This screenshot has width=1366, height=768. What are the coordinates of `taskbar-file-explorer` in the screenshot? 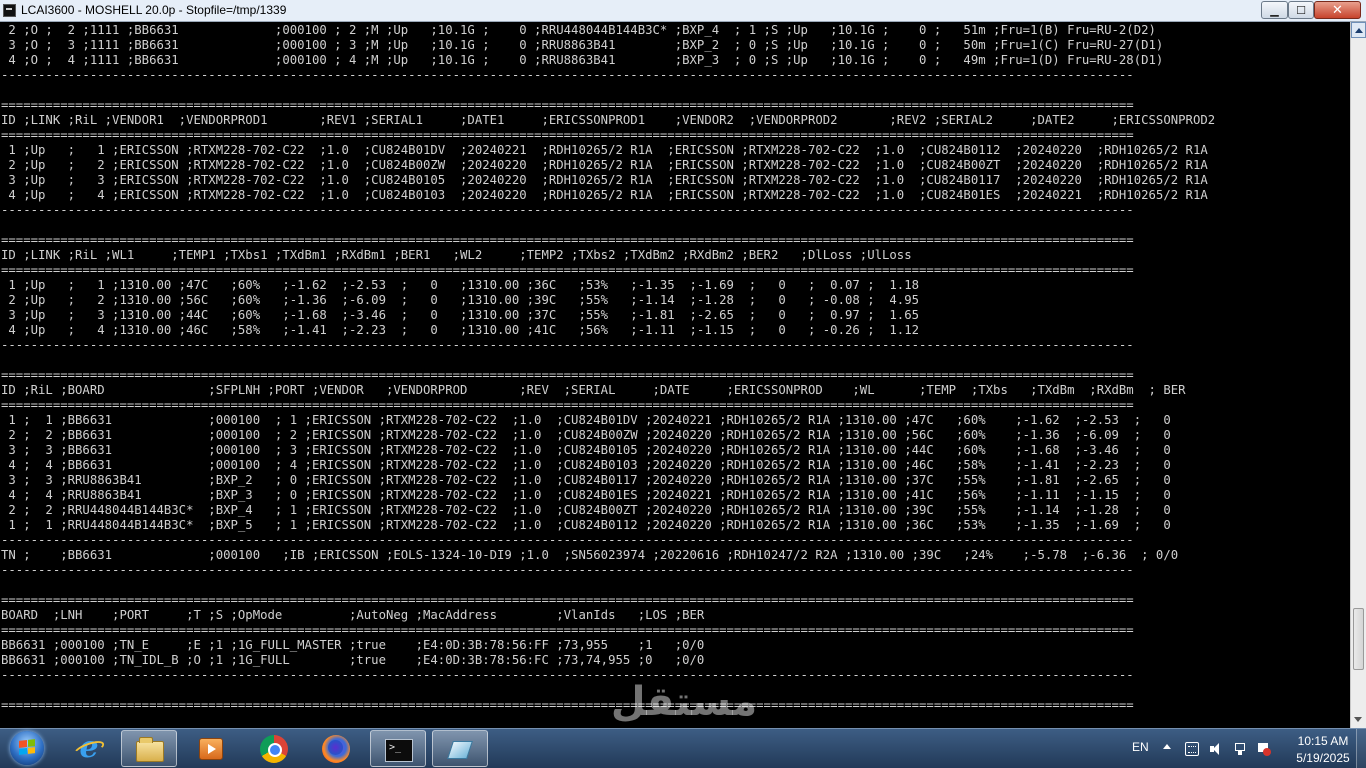 It's located at (149, 748).